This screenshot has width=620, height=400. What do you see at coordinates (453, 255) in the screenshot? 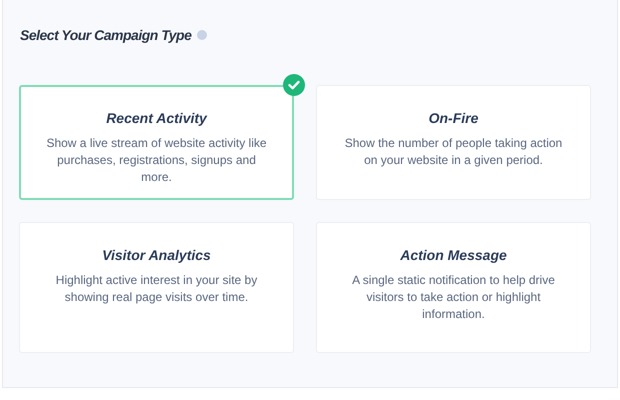
I see `card-title: Action Message` at bounding box center [453, 255].